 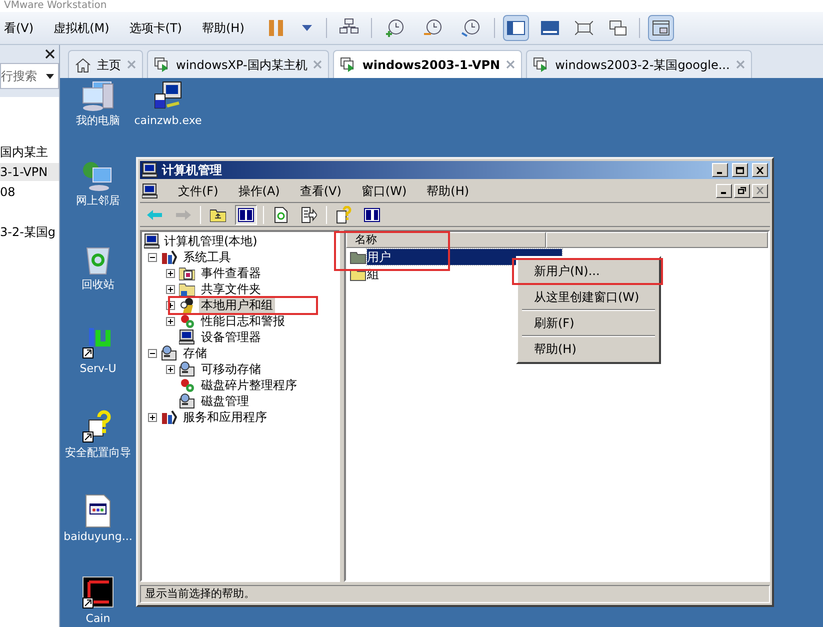 I want to click on tree-item: 磁盘管理, so click(x=225, y=401).